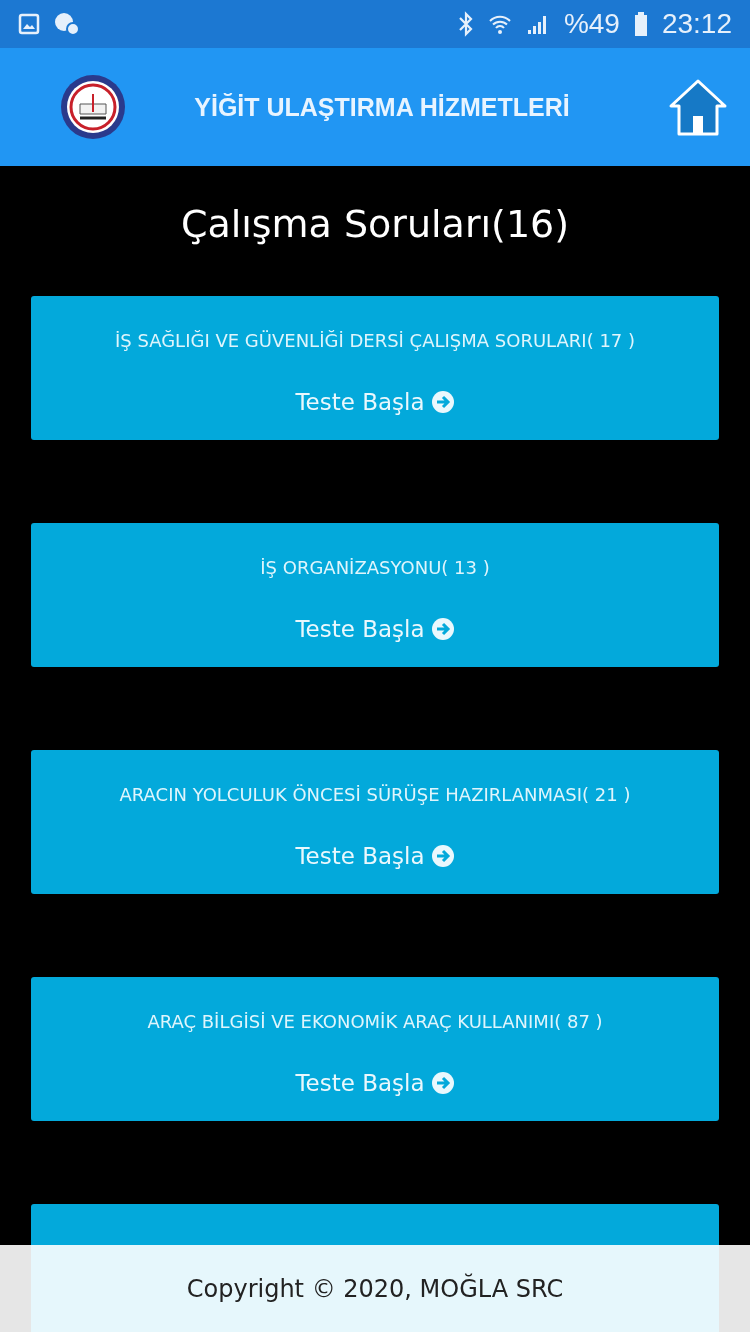 The height and width of the screenshot is (1332, 750). I want to click on topic-title: İŞ SAĞLIĞI VE GÜVENLİĞİ DERSİ ÇALIŞMA SORULARI( 17 ), so click(375, 340).